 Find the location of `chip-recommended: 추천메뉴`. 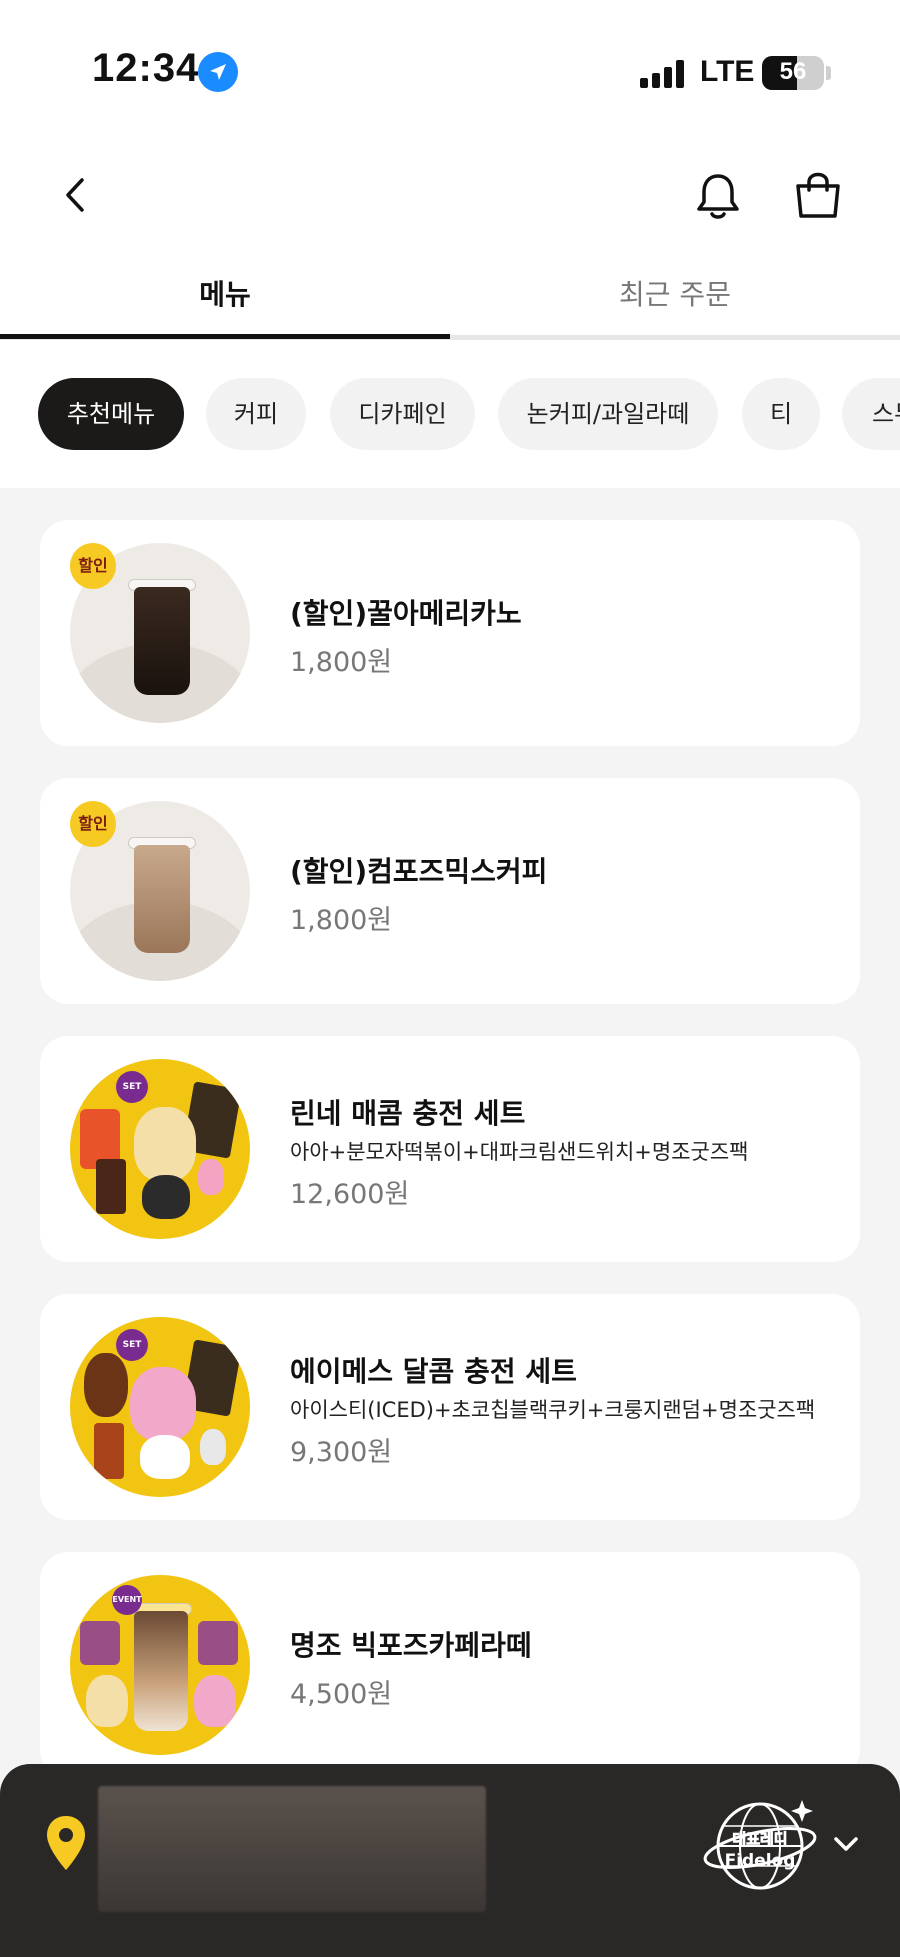

chip-recommended: 추천메뉴 is located at coordinates (111, 414).